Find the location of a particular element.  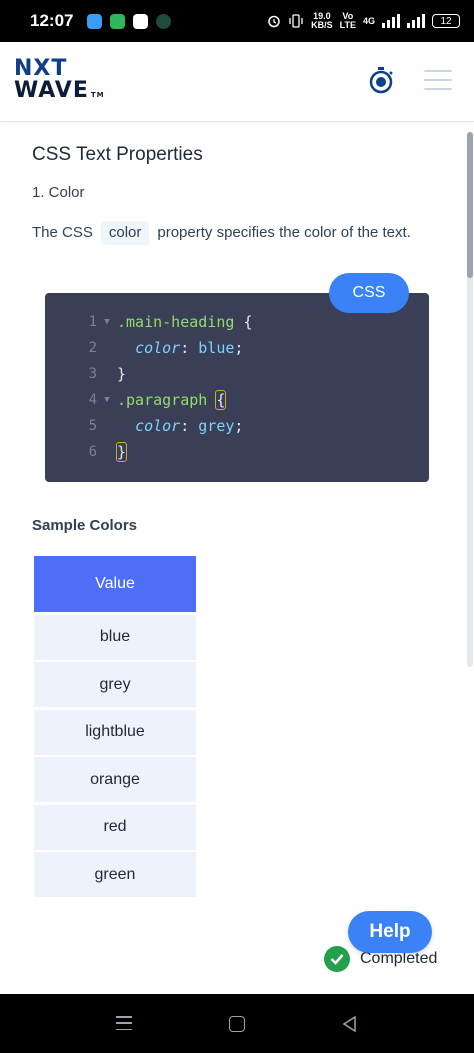

table-row: lightblue is located at coordinates (115, 732).